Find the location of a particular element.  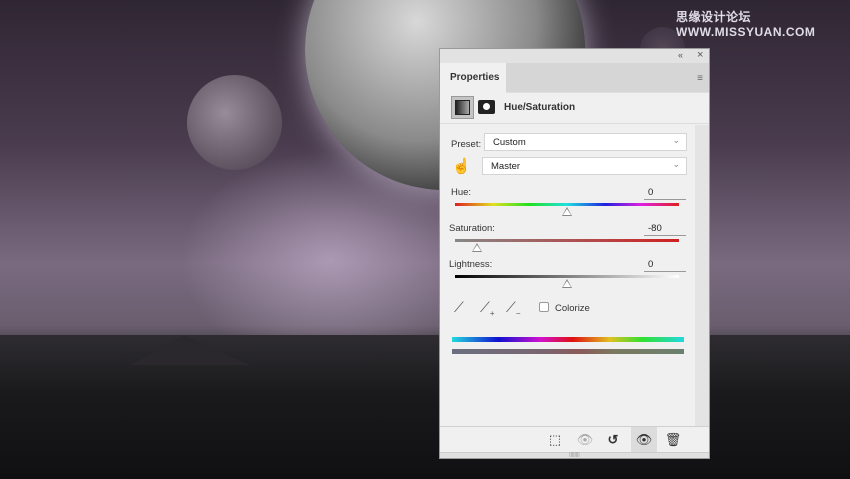

delete-icon: 🗑 is located at coordinates (673, 440).